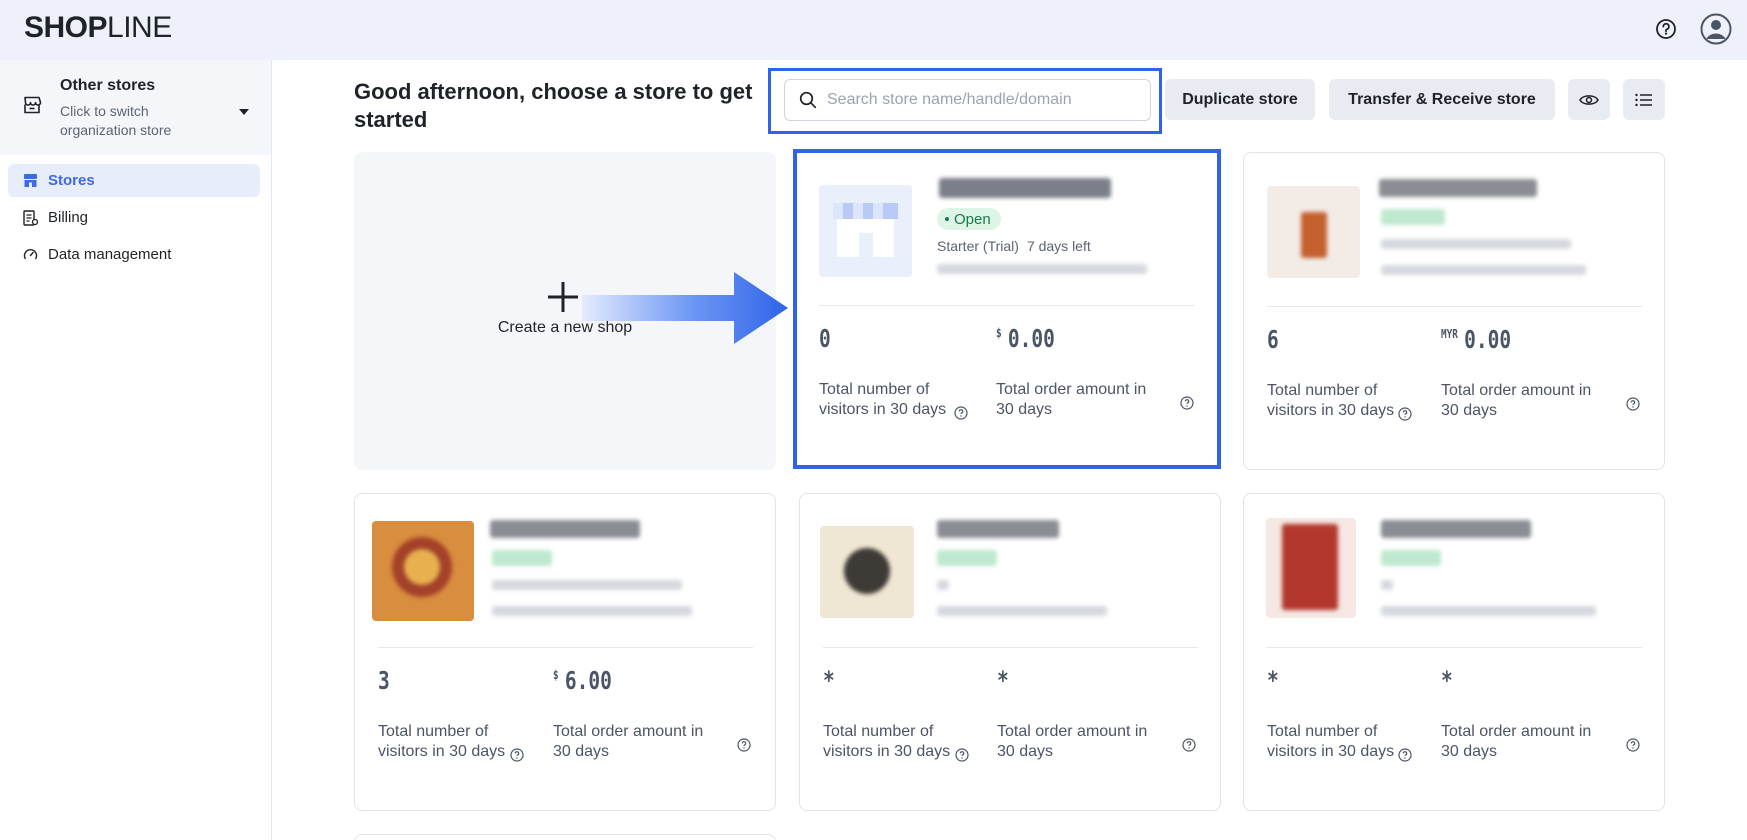 The image size is (1747, 840). Describe the element at coordinates (685, 308) in the screenshot. I see `arrow-annotation` at that location.